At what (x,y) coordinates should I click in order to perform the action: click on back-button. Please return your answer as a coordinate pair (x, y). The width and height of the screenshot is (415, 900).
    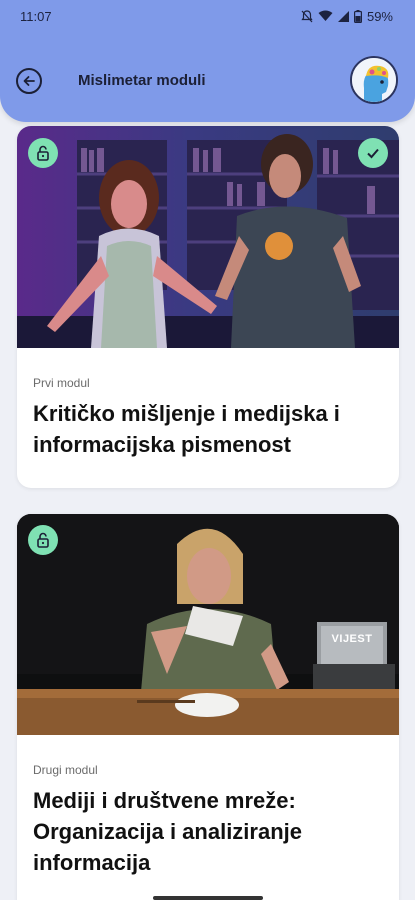
    Looking at the image, I should click on (29, 81).